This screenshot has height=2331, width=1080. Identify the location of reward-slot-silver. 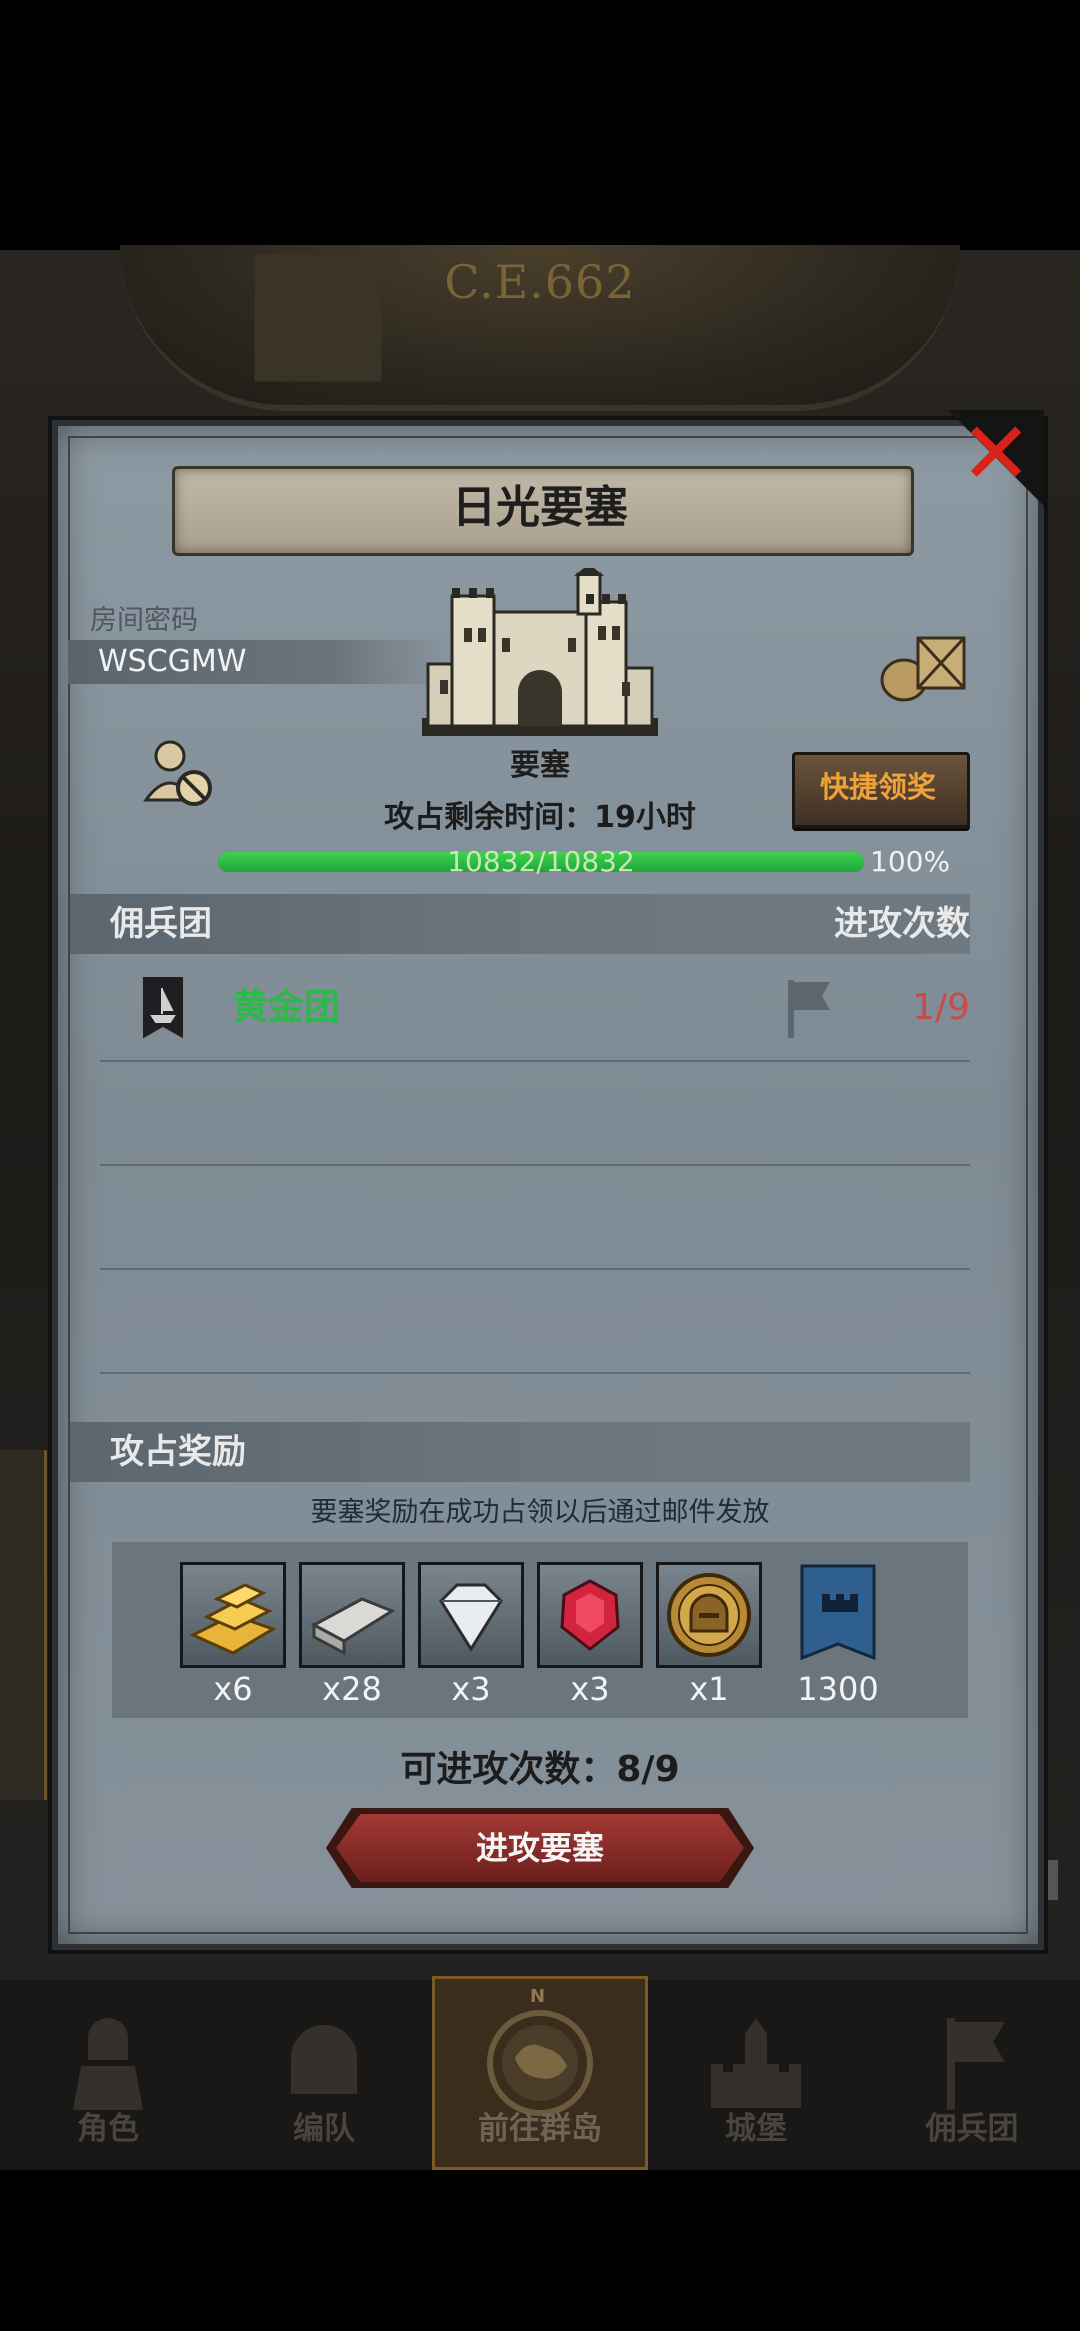
(352, 1615).